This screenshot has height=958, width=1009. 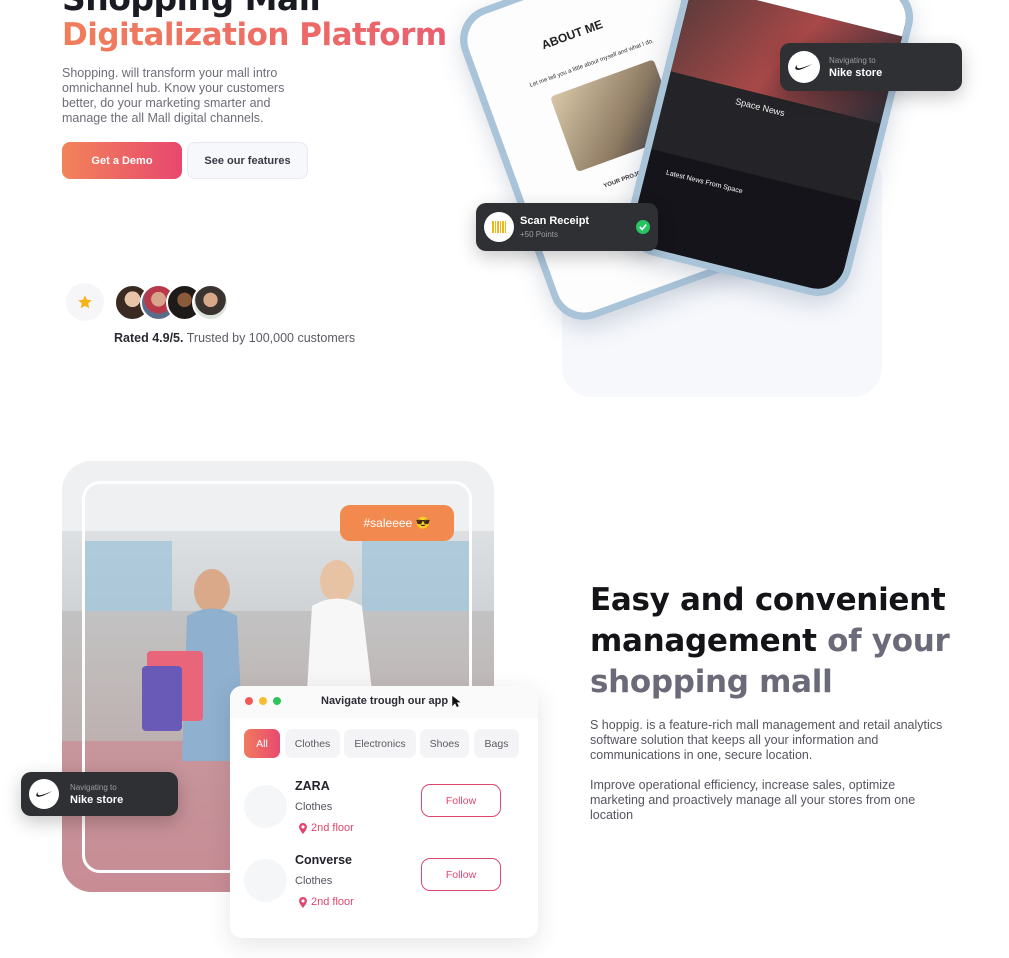 I want to click on rating-trust: Trusted by 100,000 customers, so click(x=269, y=338).